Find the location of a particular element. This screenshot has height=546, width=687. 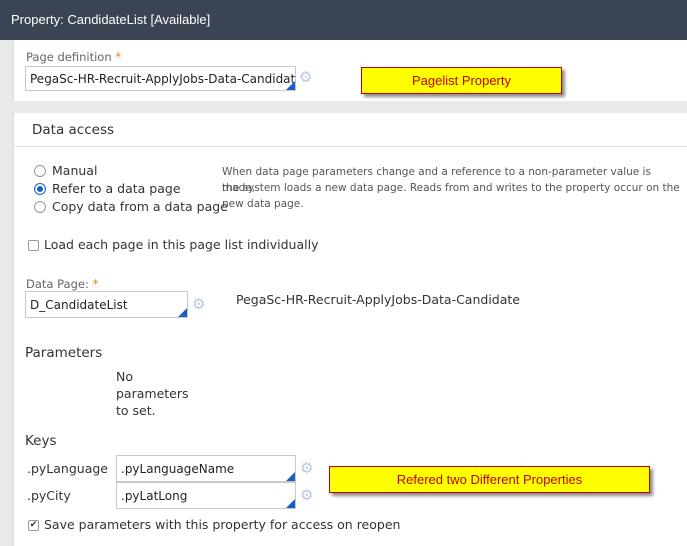

data-page-label: Data Page: * is located at coordinates (62, 284).